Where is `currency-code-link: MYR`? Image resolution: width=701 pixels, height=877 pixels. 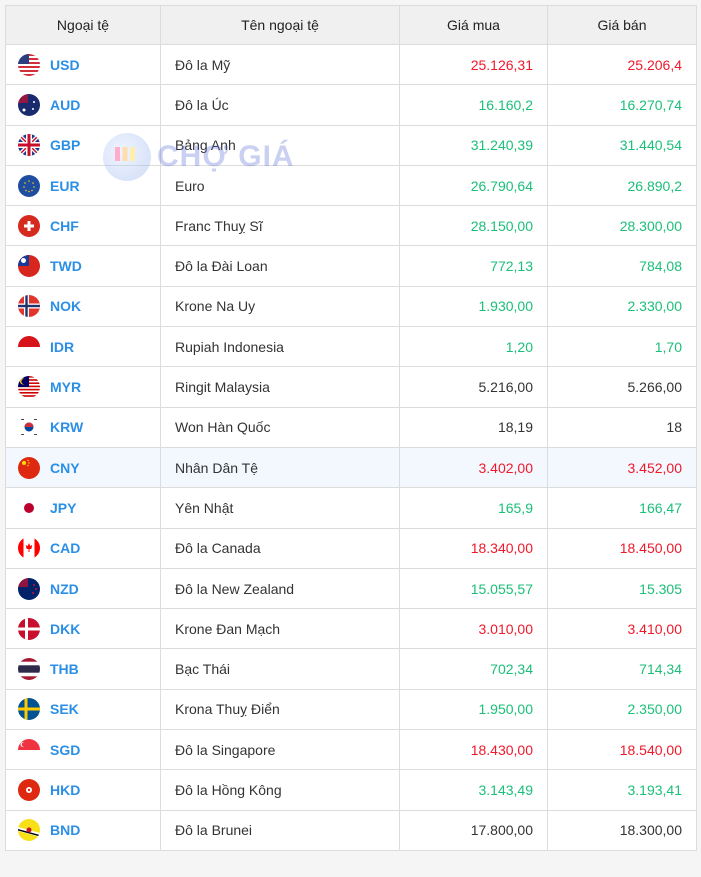
currency-code-link: MYR is located at coordinates (65, 387).